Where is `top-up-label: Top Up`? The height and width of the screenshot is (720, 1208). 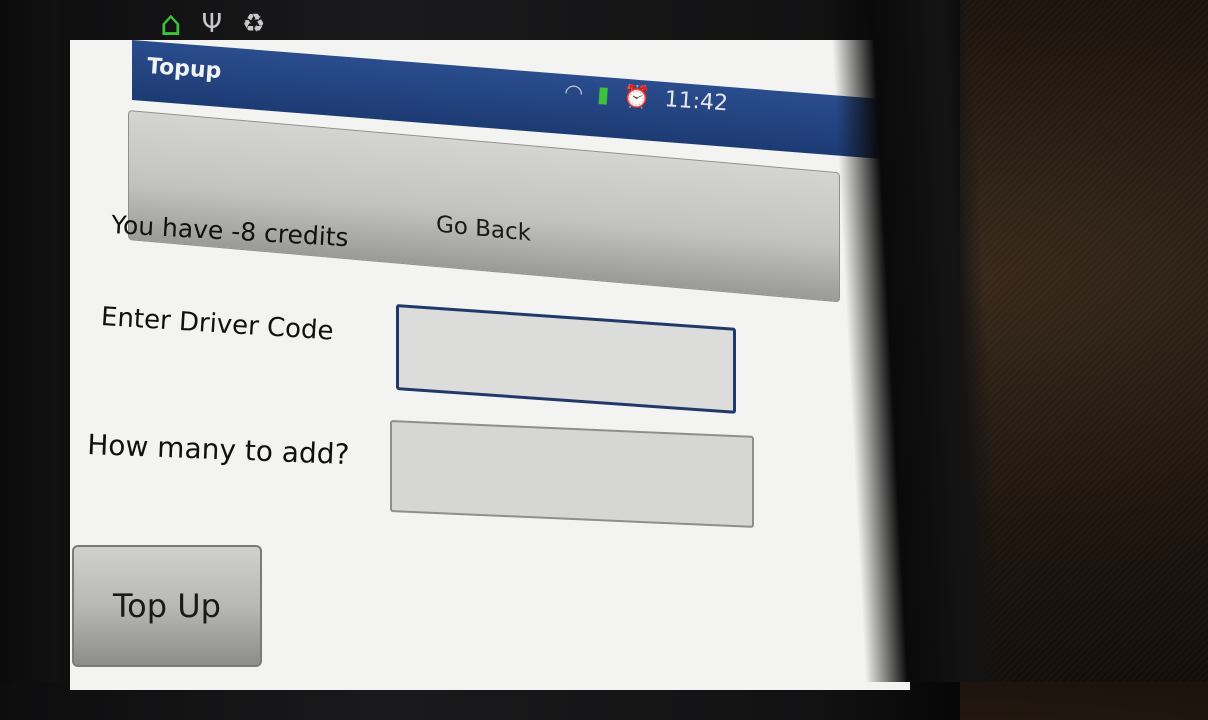
top-up-label: Top Up is located at coordinates (167, 606).